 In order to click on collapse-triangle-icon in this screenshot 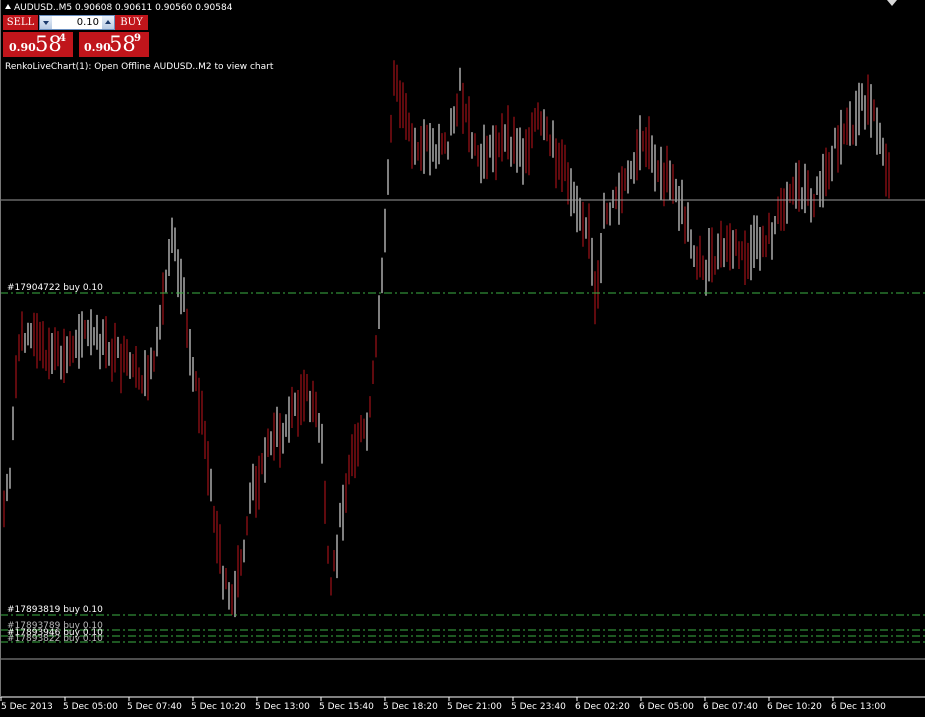, I will do `click(8, 6)`.